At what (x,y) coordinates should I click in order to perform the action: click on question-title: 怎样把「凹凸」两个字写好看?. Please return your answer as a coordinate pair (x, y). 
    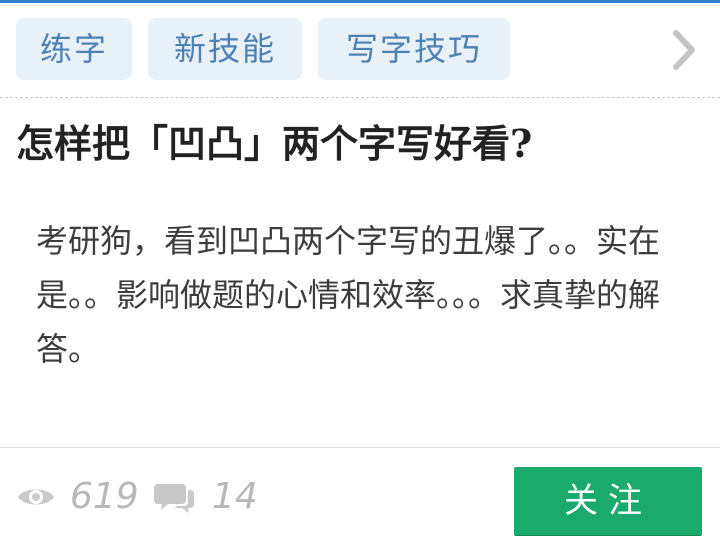
    Looking at the image, I should click on (274, 143).